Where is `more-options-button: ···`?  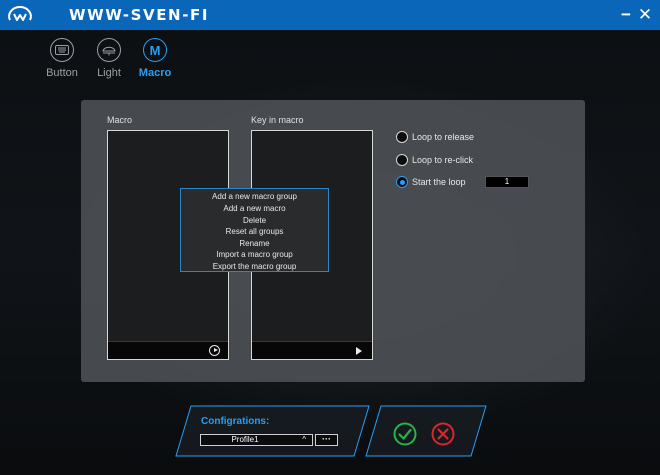 more-options-button: ··· is located at coordinates (326, 440).